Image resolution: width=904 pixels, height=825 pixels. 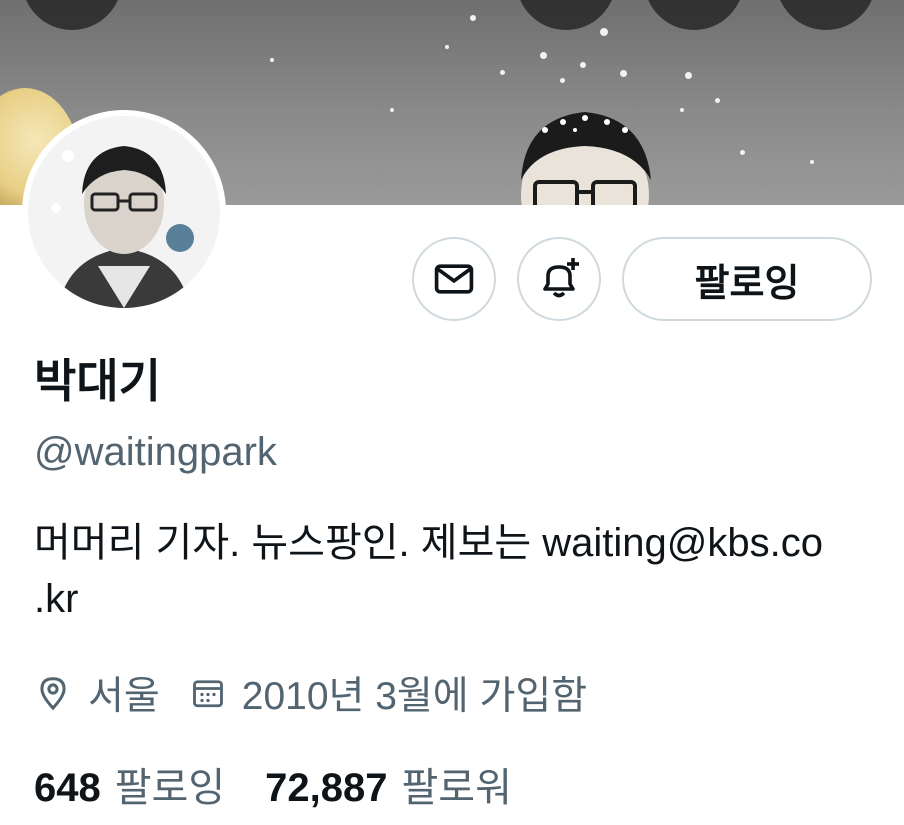 I want to click on message-button, so click(x=454, y=279).